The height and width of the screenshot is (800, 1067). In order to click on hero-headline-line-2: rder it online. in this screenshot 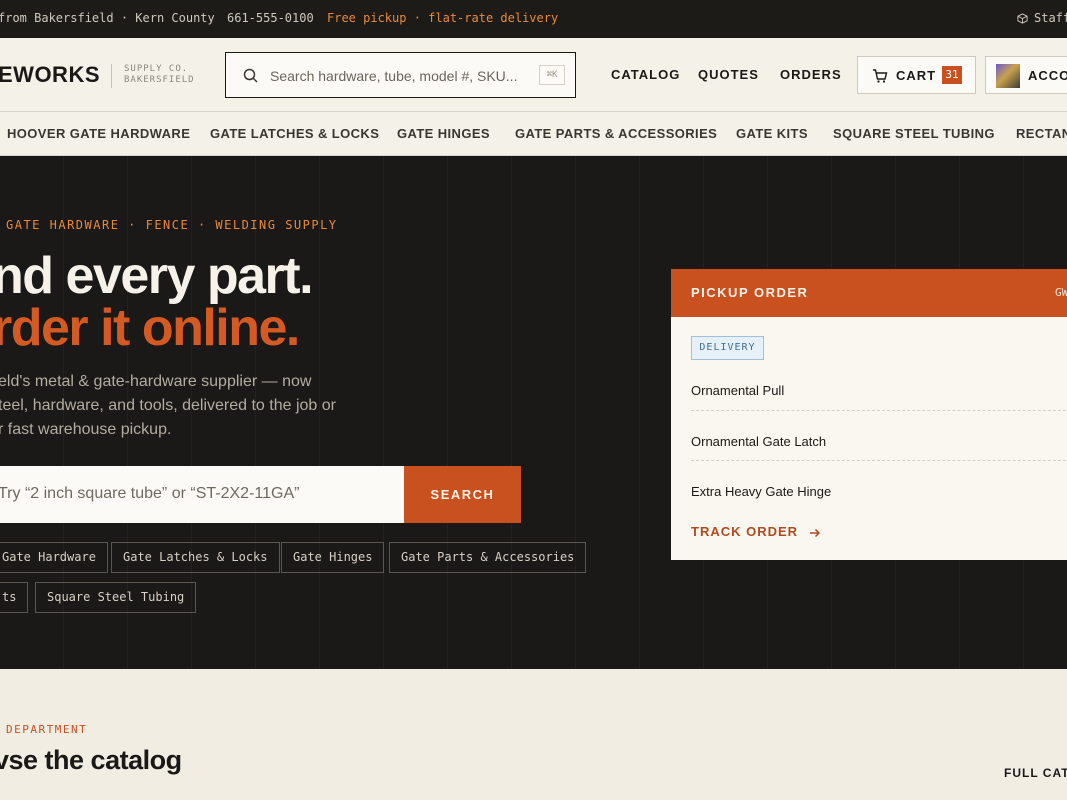, I will do `click(150, 328)`.